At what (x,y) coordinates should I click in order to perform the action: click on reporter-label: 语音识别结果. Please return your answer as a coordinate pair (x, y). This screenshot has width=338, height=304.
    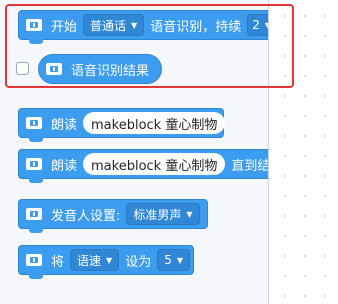
    Looking at the image, I should click on (110, 71).